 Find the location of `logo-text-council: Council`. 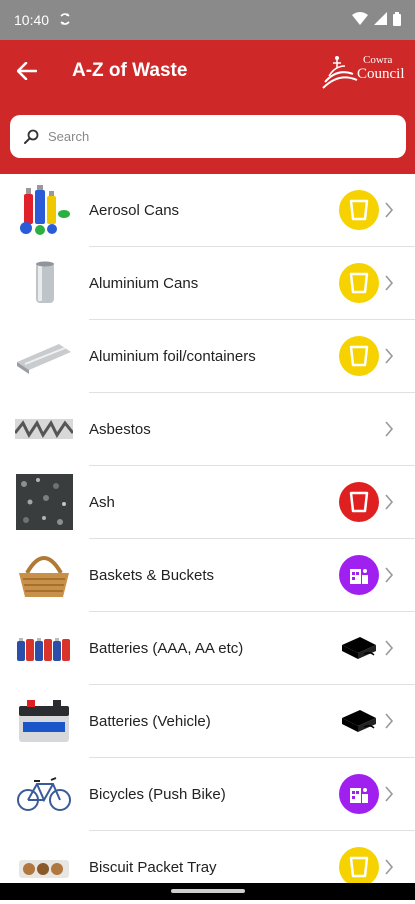

logo-text-council: Council is located at coordinates (381, 74).